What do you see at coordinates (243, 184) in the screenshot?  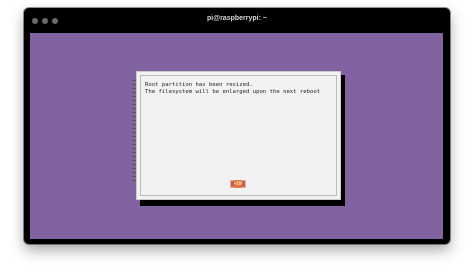 I see `button-right-bracket` at bounding box center [243, 184].